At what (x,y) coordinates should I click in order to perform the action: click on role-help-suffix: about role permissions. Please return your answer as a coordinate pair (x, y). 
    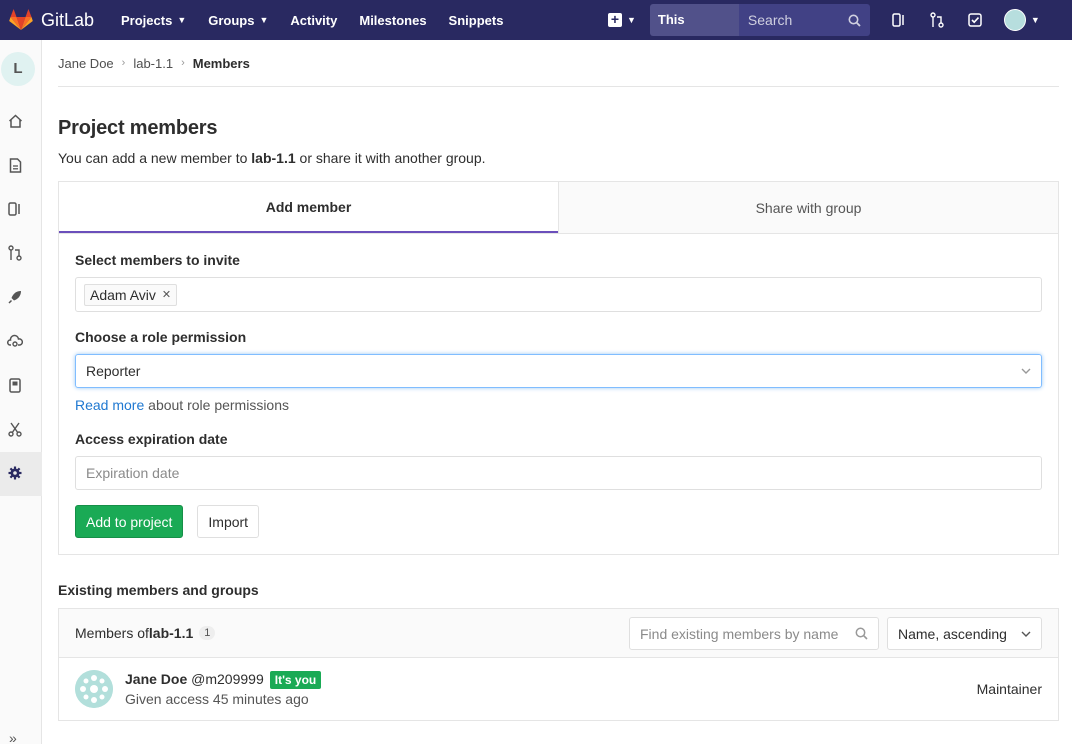
    Looking at the image, I should click on (217, 405).